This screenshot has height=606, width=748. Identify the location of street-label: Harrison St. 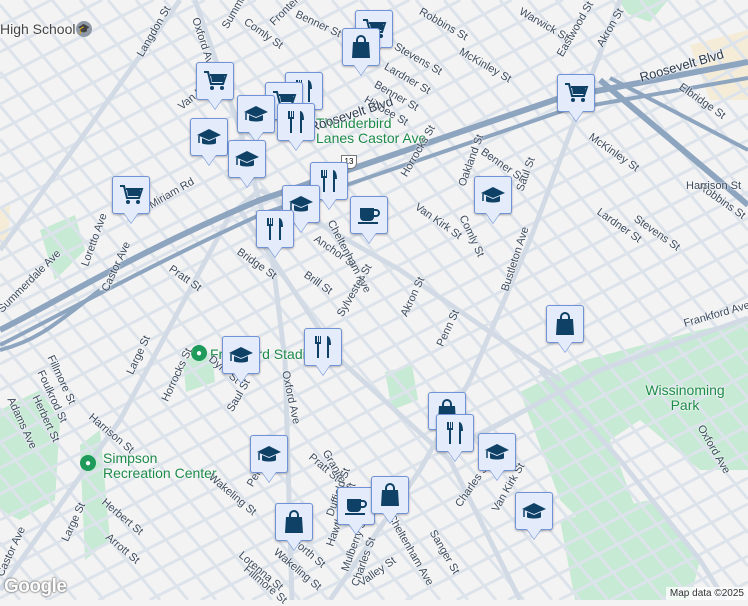
(714, 186).